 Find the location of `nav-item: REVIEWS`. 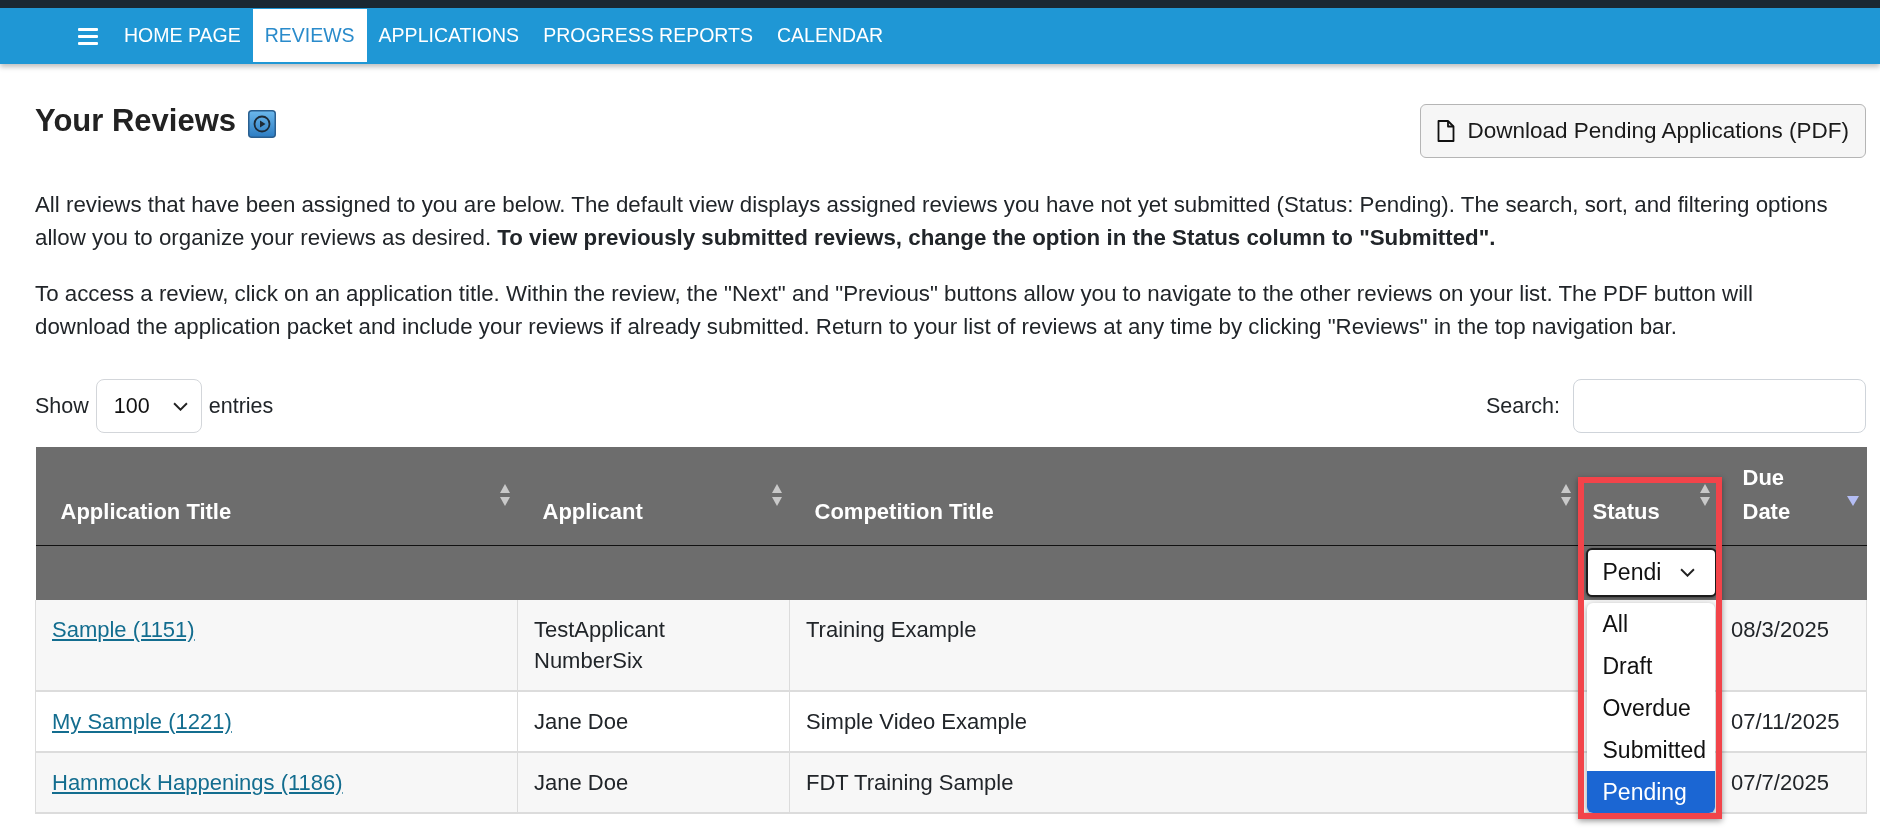

nav-item: REVIEWS is located at coordinates (309, 35).